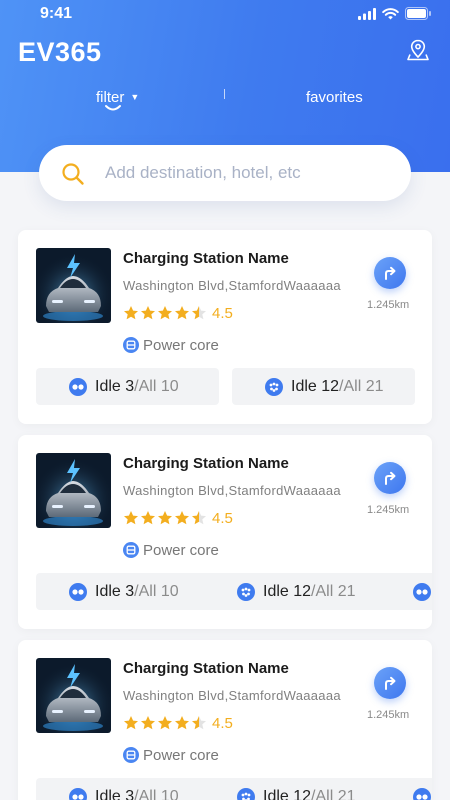  What do you see at coordinates (390, 13) in the screenshot?
I see `wifi-icon` at bounding box center [390, 13].